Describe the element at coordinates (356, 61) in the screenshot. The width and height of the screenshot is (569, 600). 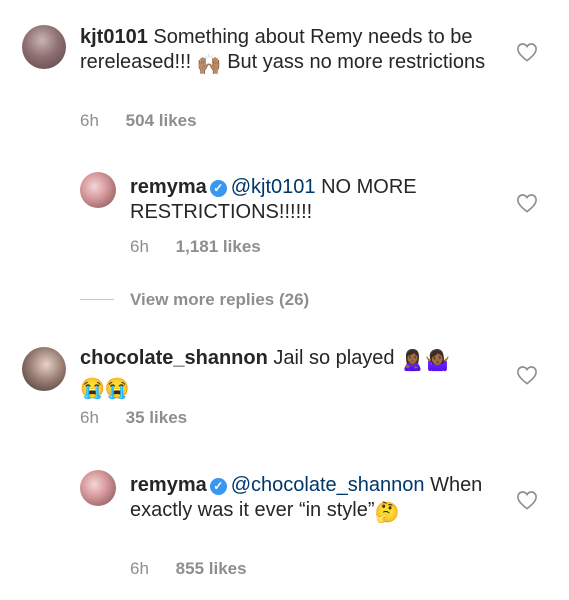
I see `comment-body-cont: But yass no more restrictions` at that location.